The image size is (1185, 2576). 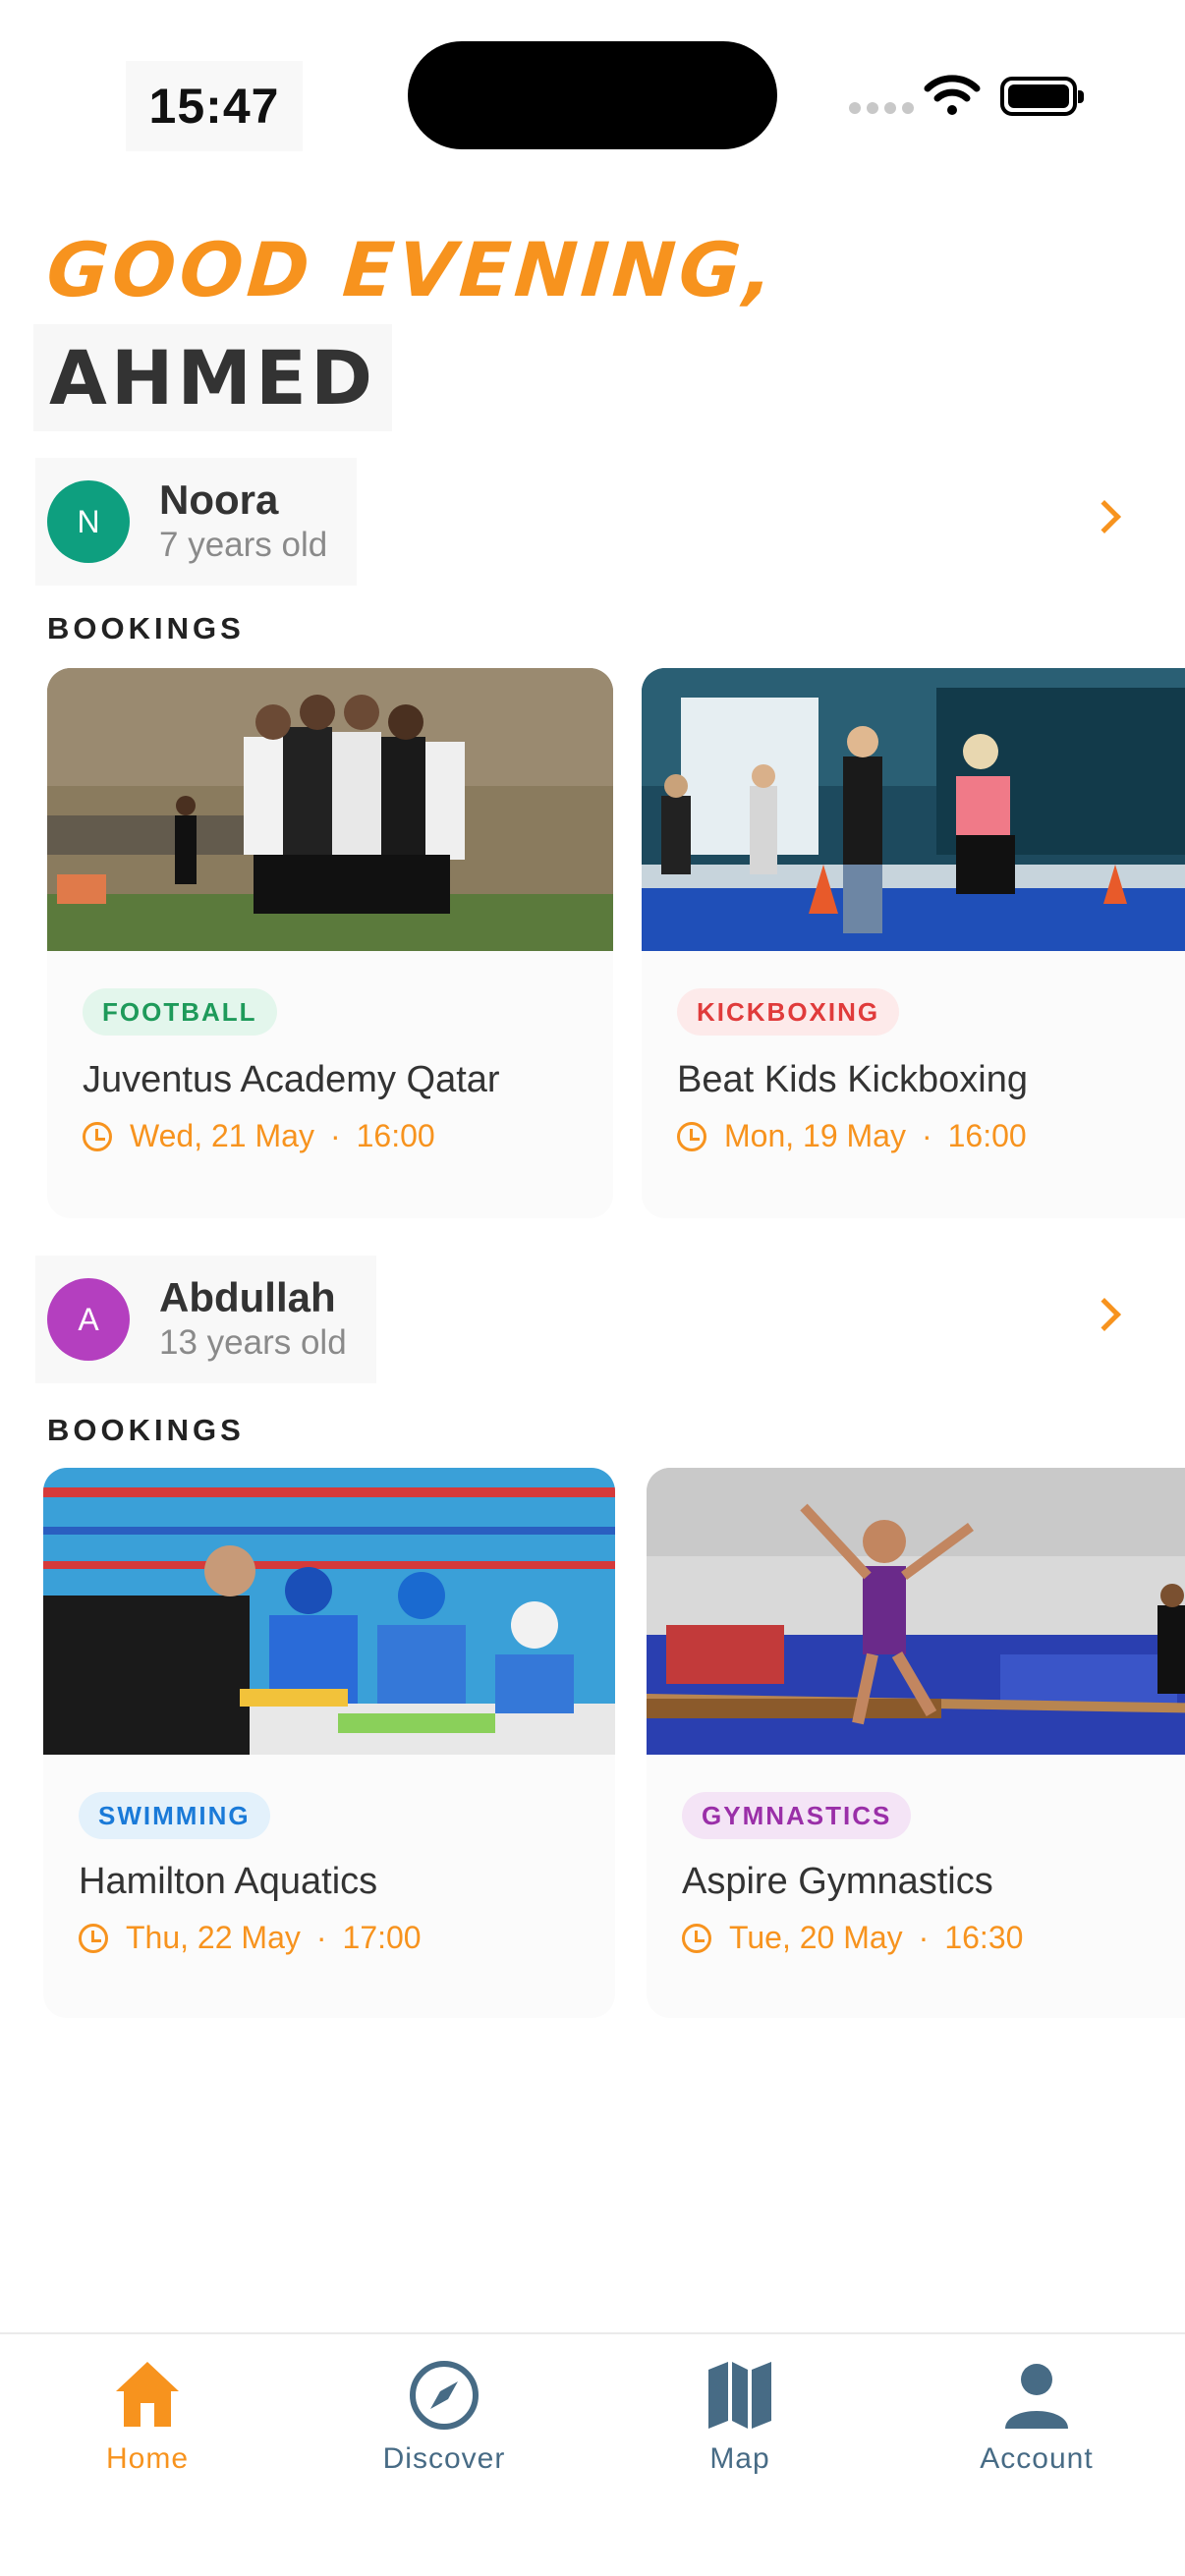 I want to click on avatar: A, so click(x=89, y=1319).